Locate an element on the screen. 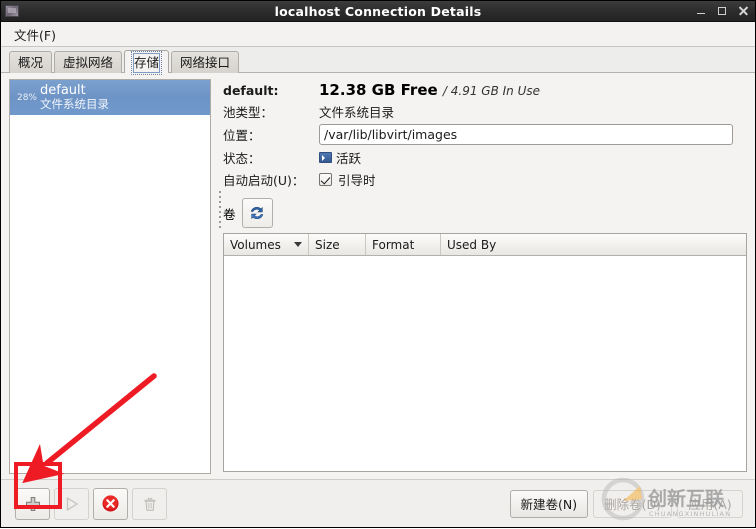  pool-location-field-wrap is located at coordinates (533, 134).